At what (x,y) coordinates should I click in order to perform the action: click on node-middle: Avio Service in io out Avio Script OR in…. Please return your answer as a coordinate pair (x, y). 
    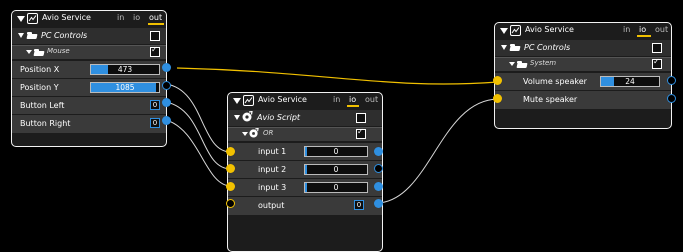
    Looking at the image, I should click on (305, 172).